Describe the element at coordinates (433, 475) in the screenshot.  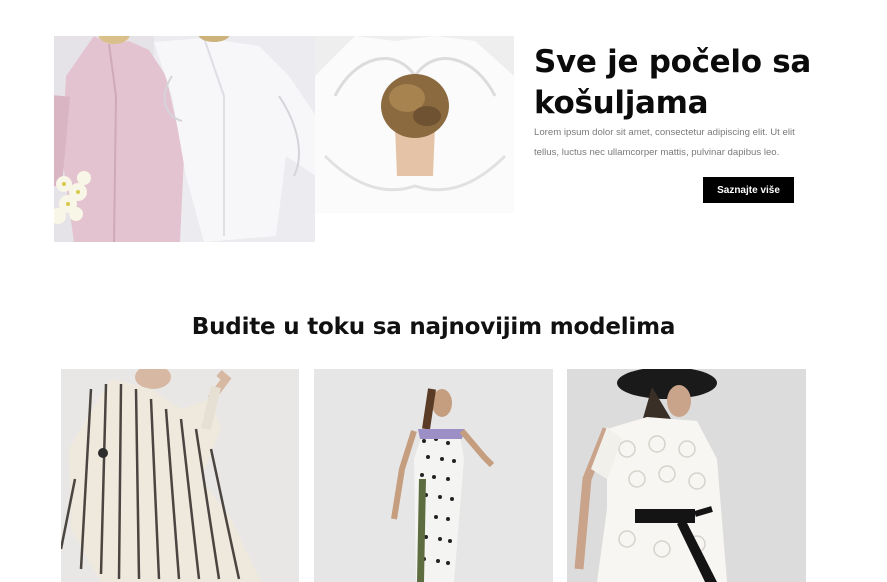
I see `product-image-polka-dress` at that location.